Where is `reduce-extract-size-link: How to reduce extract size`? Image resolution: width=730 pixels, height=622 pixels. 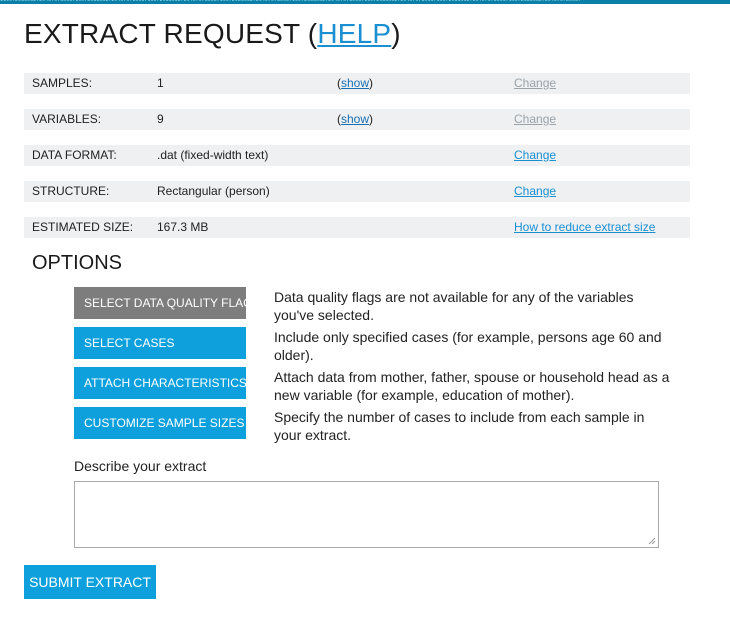 reduce-extract-size-link: How to reduce extract size is located at coordinates (584, 227).